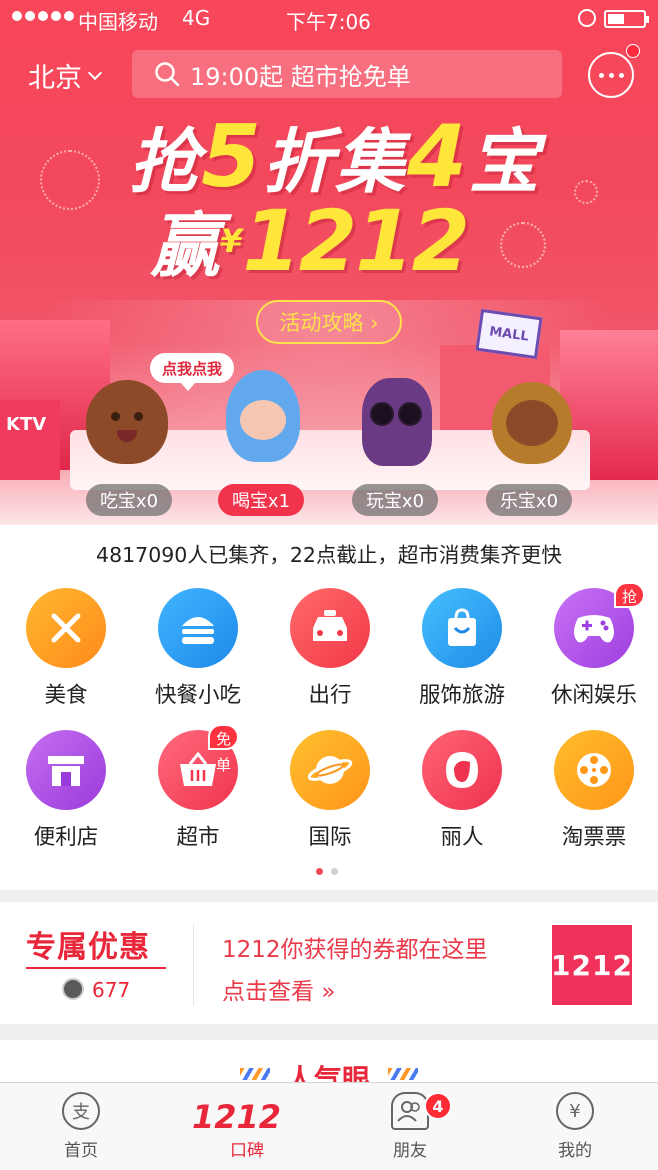  What do you see at coordinates (462, 628) in the screenshot?
I see `shopping-bag-icon` at bounding box center [462, 628].